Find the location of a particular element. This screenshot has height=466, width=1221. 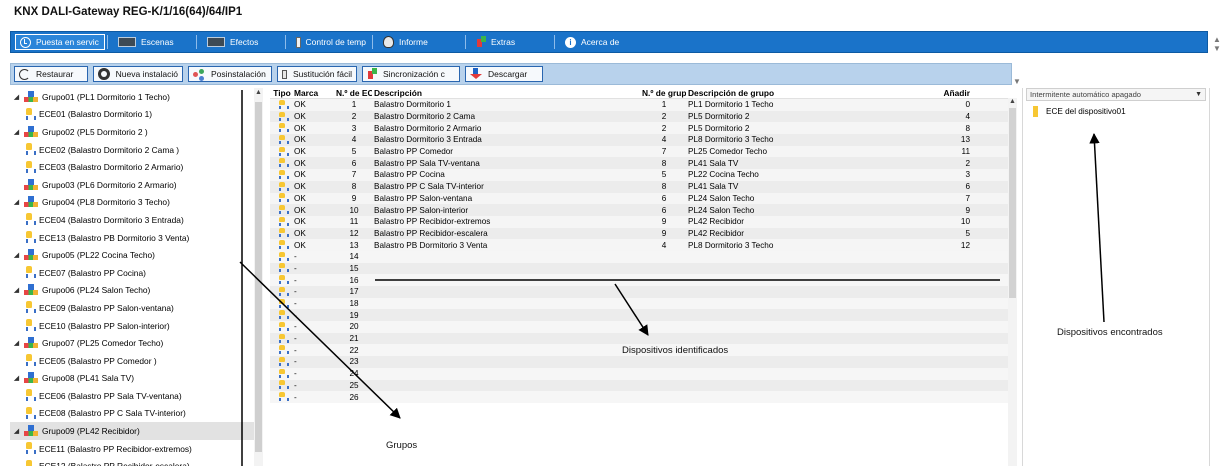

tree-ece-item: ECE13 (Balastro PB Dormitorio 3 Venta) is located at coordinates (136, 238).